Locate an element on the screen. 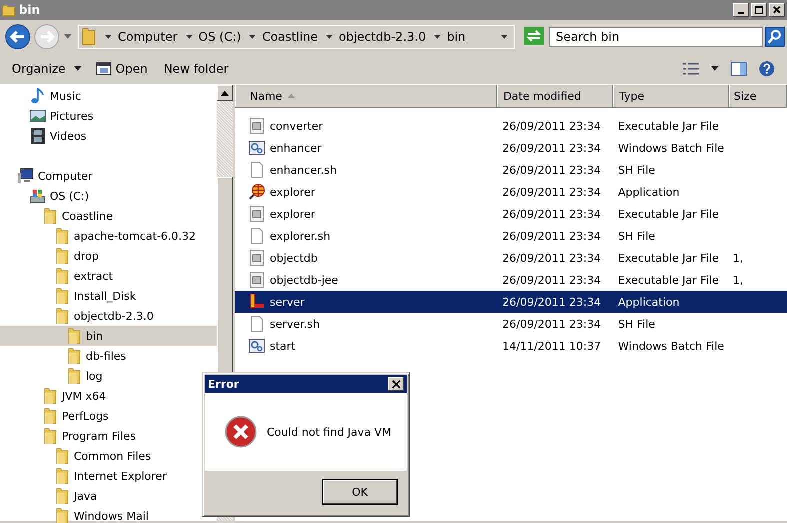 This screenshot has height=523, width=787. column-header: Size is located at coordinates (758, 96).